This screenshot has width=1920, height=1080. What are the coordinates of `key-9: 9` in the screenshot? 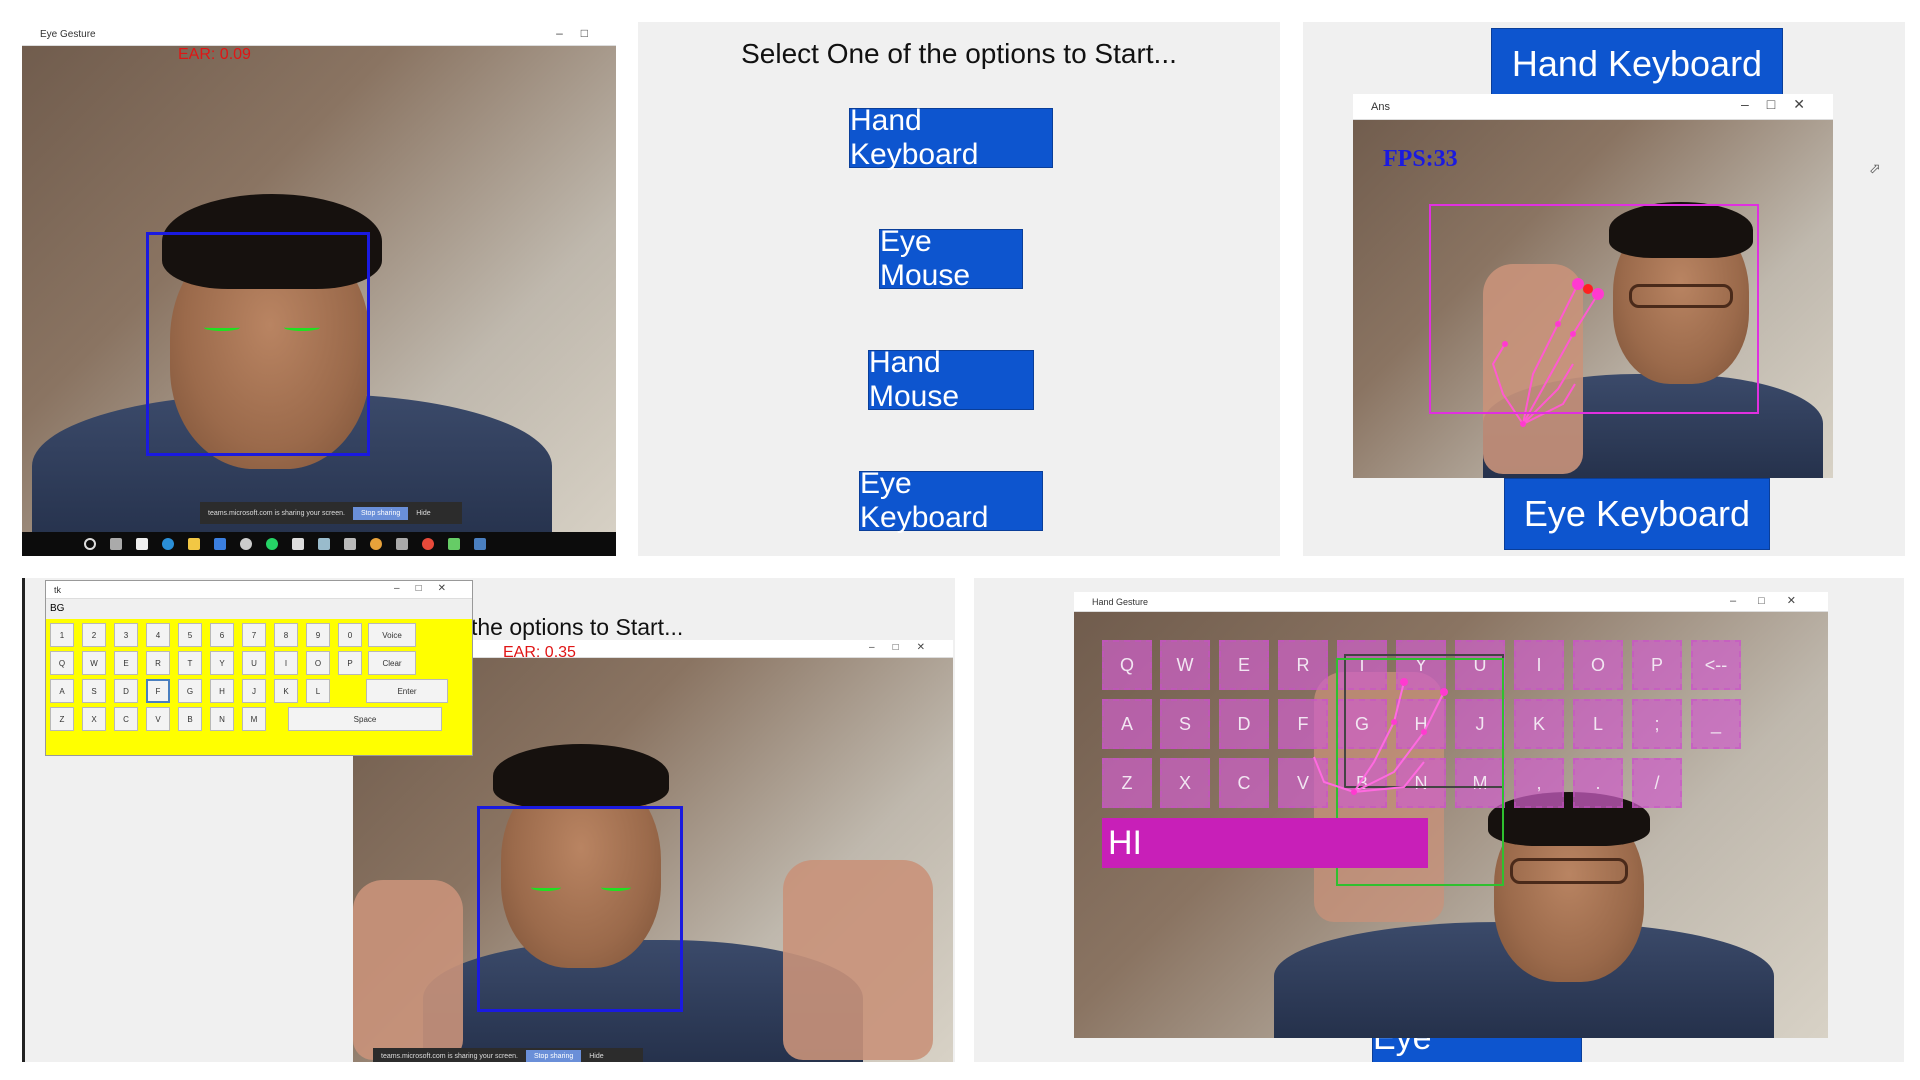 It's located at (318, 635).